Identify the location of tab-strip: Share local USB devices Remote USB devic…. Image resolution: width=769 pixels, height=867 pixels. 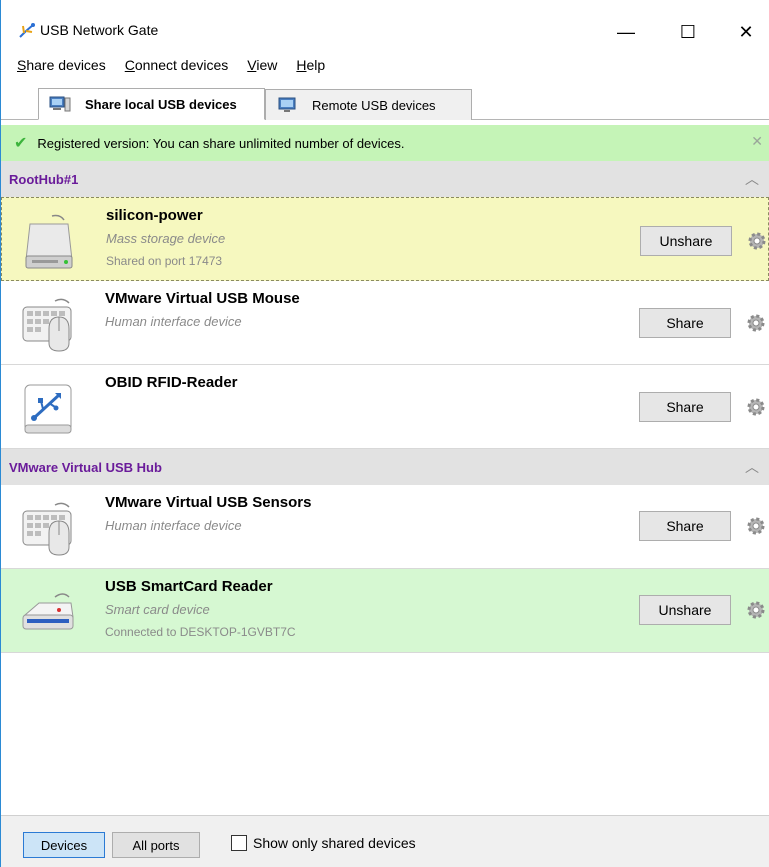
(385, 100).